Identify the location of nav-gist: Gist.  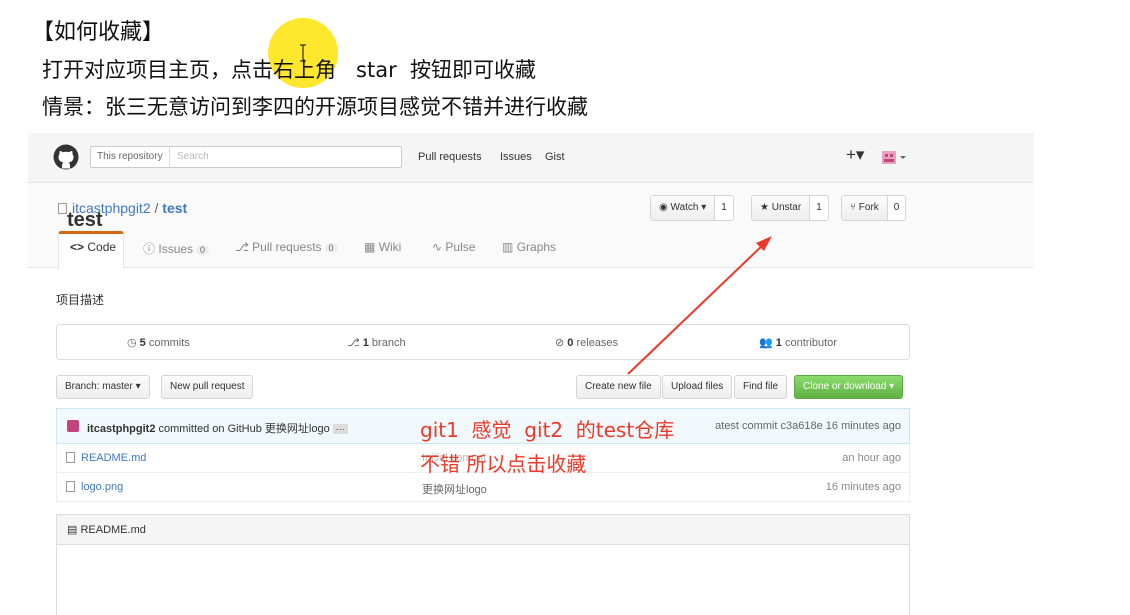
(555, 157).